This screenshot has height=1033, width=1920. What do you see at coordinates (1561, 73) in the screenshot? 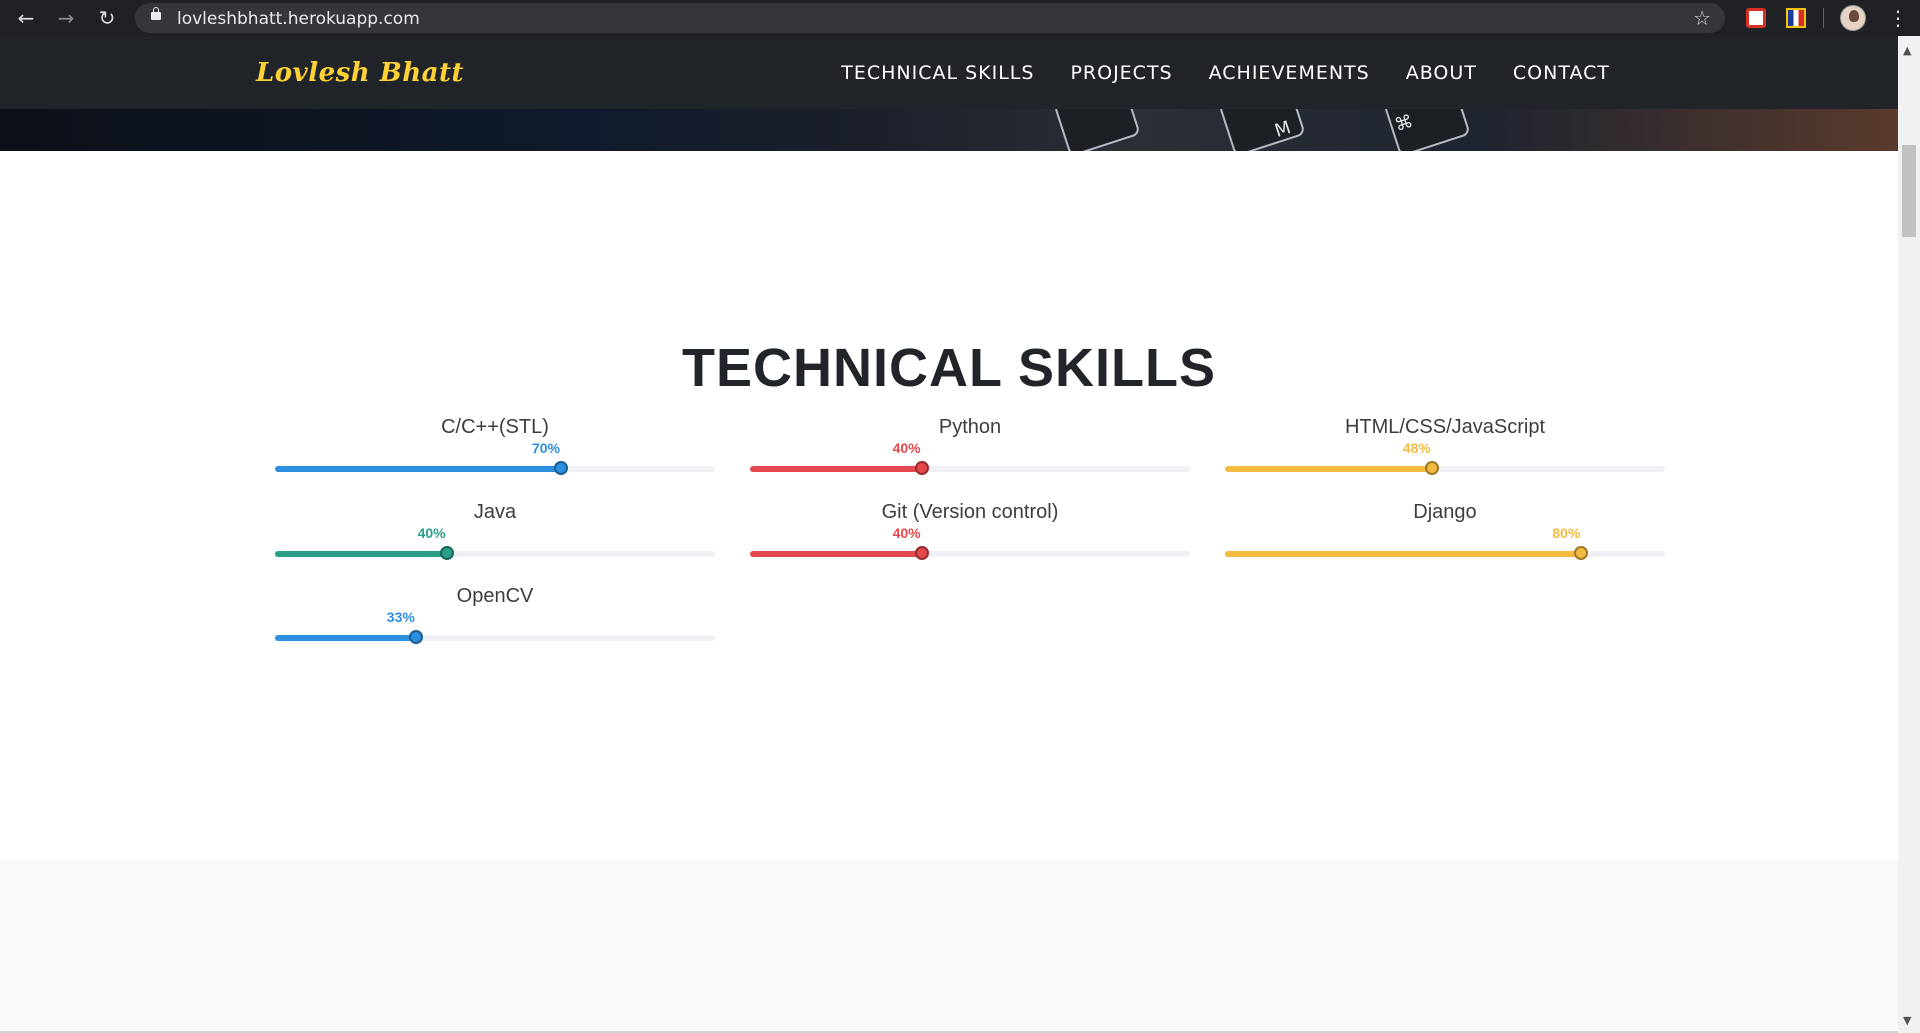
I see `nav-link-contact: CONTACT` at bounding box center [1561, 73].